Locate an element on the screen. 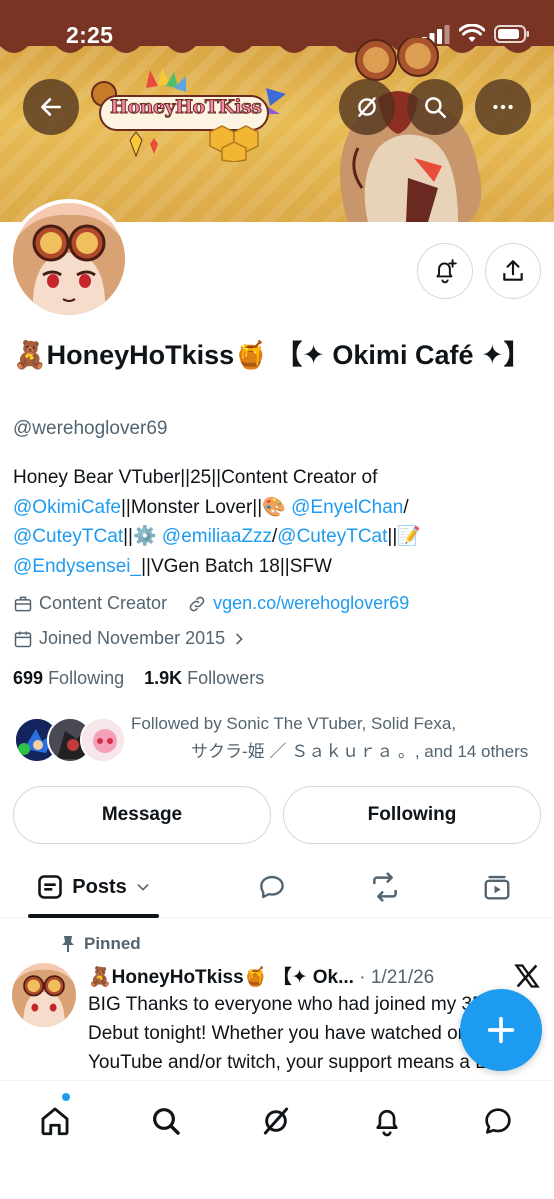 The width and height of the screenshot is (554, 1199). follow-counts: 699 Following 1.9K Followers is located at coordinates (138, 678).